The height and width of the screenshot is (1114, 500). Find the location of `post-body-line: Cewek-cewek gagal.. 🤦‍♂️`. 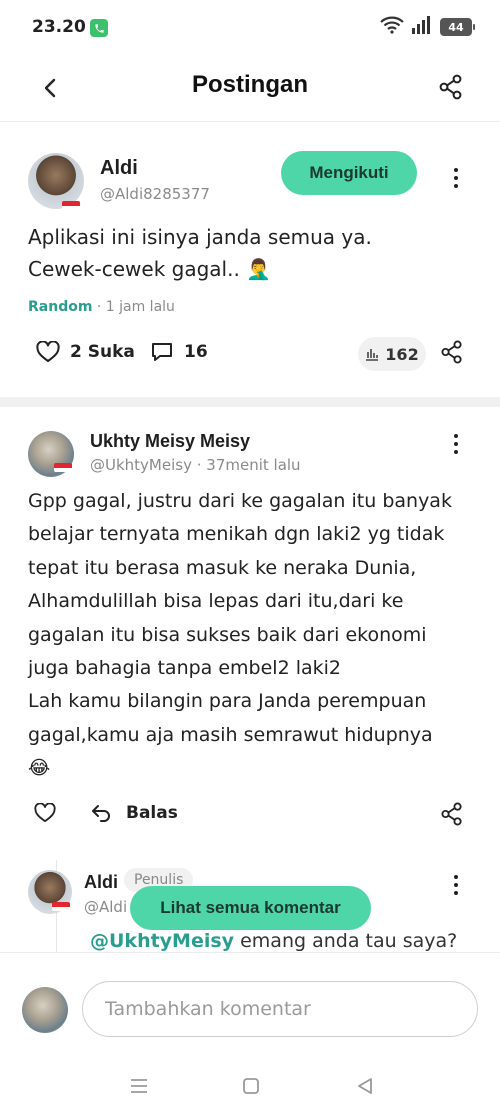

post-body-line: Cewek-cewek gagal.. 🤦‍♂️ is located at coordinates (150, 269).